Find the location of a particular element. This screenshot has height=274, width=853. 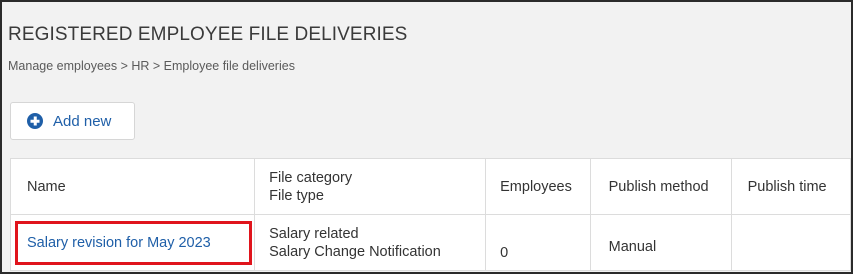

column-header-publish-method-label: Publish method is located at coordinates (658, 186).